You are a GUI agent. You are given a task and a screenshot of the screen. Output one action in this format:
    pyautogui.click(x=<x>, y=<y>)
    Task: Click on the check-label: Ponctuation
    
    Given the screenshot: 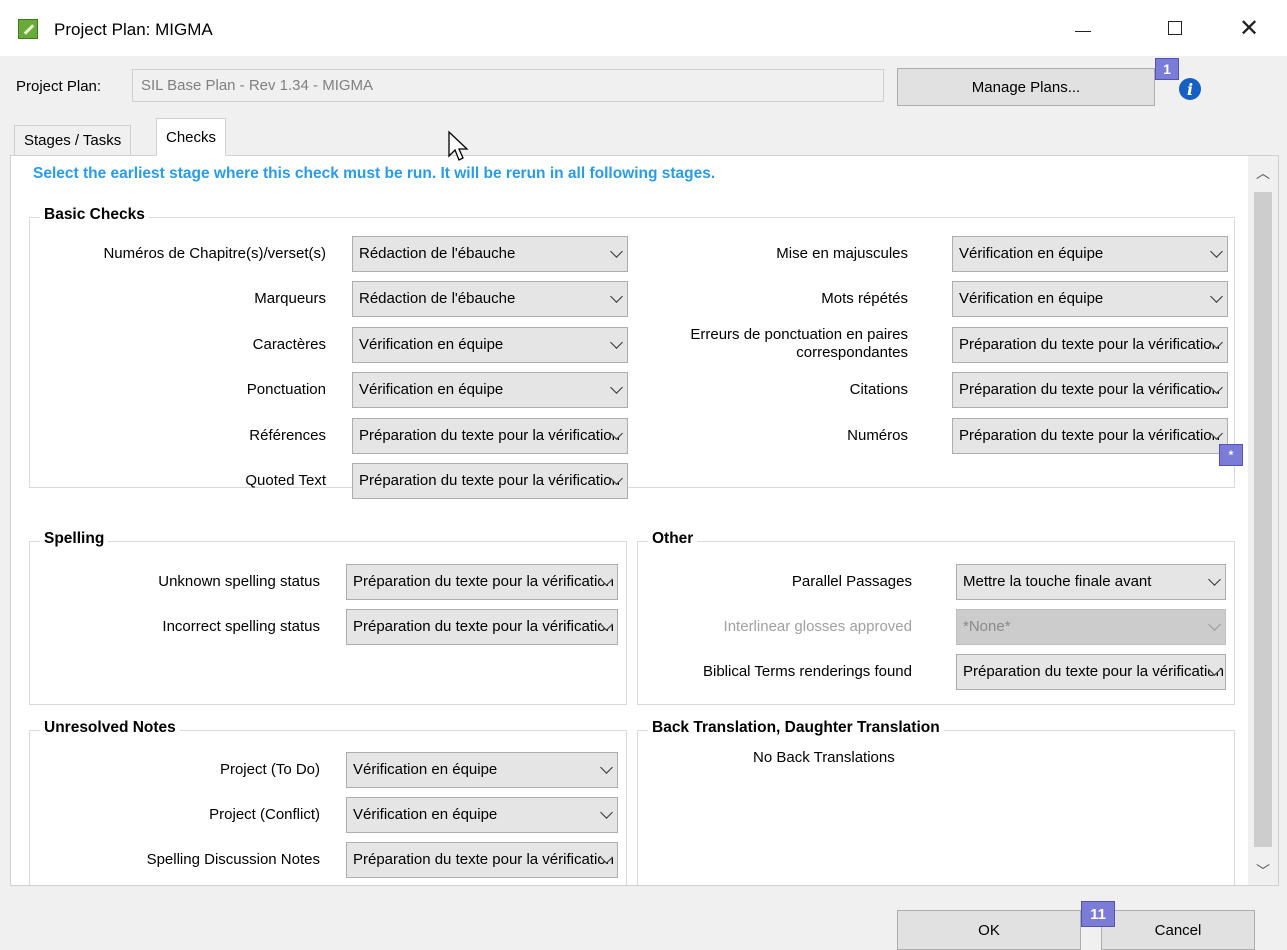 What is the action you would take?
    pyautogui.click(x=286, y=389)
    